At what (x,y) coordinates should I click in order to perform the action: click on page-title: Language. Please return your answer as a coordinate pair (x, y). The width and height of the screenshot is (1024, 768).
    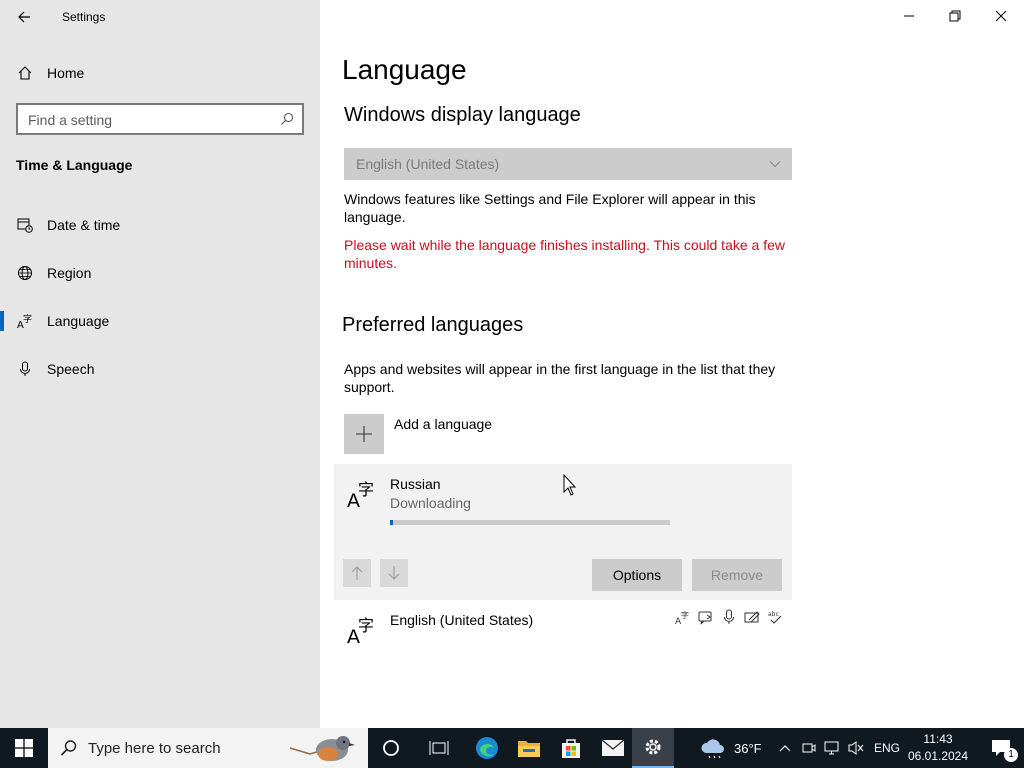
    Looking at the image, I should click on (404, 69).